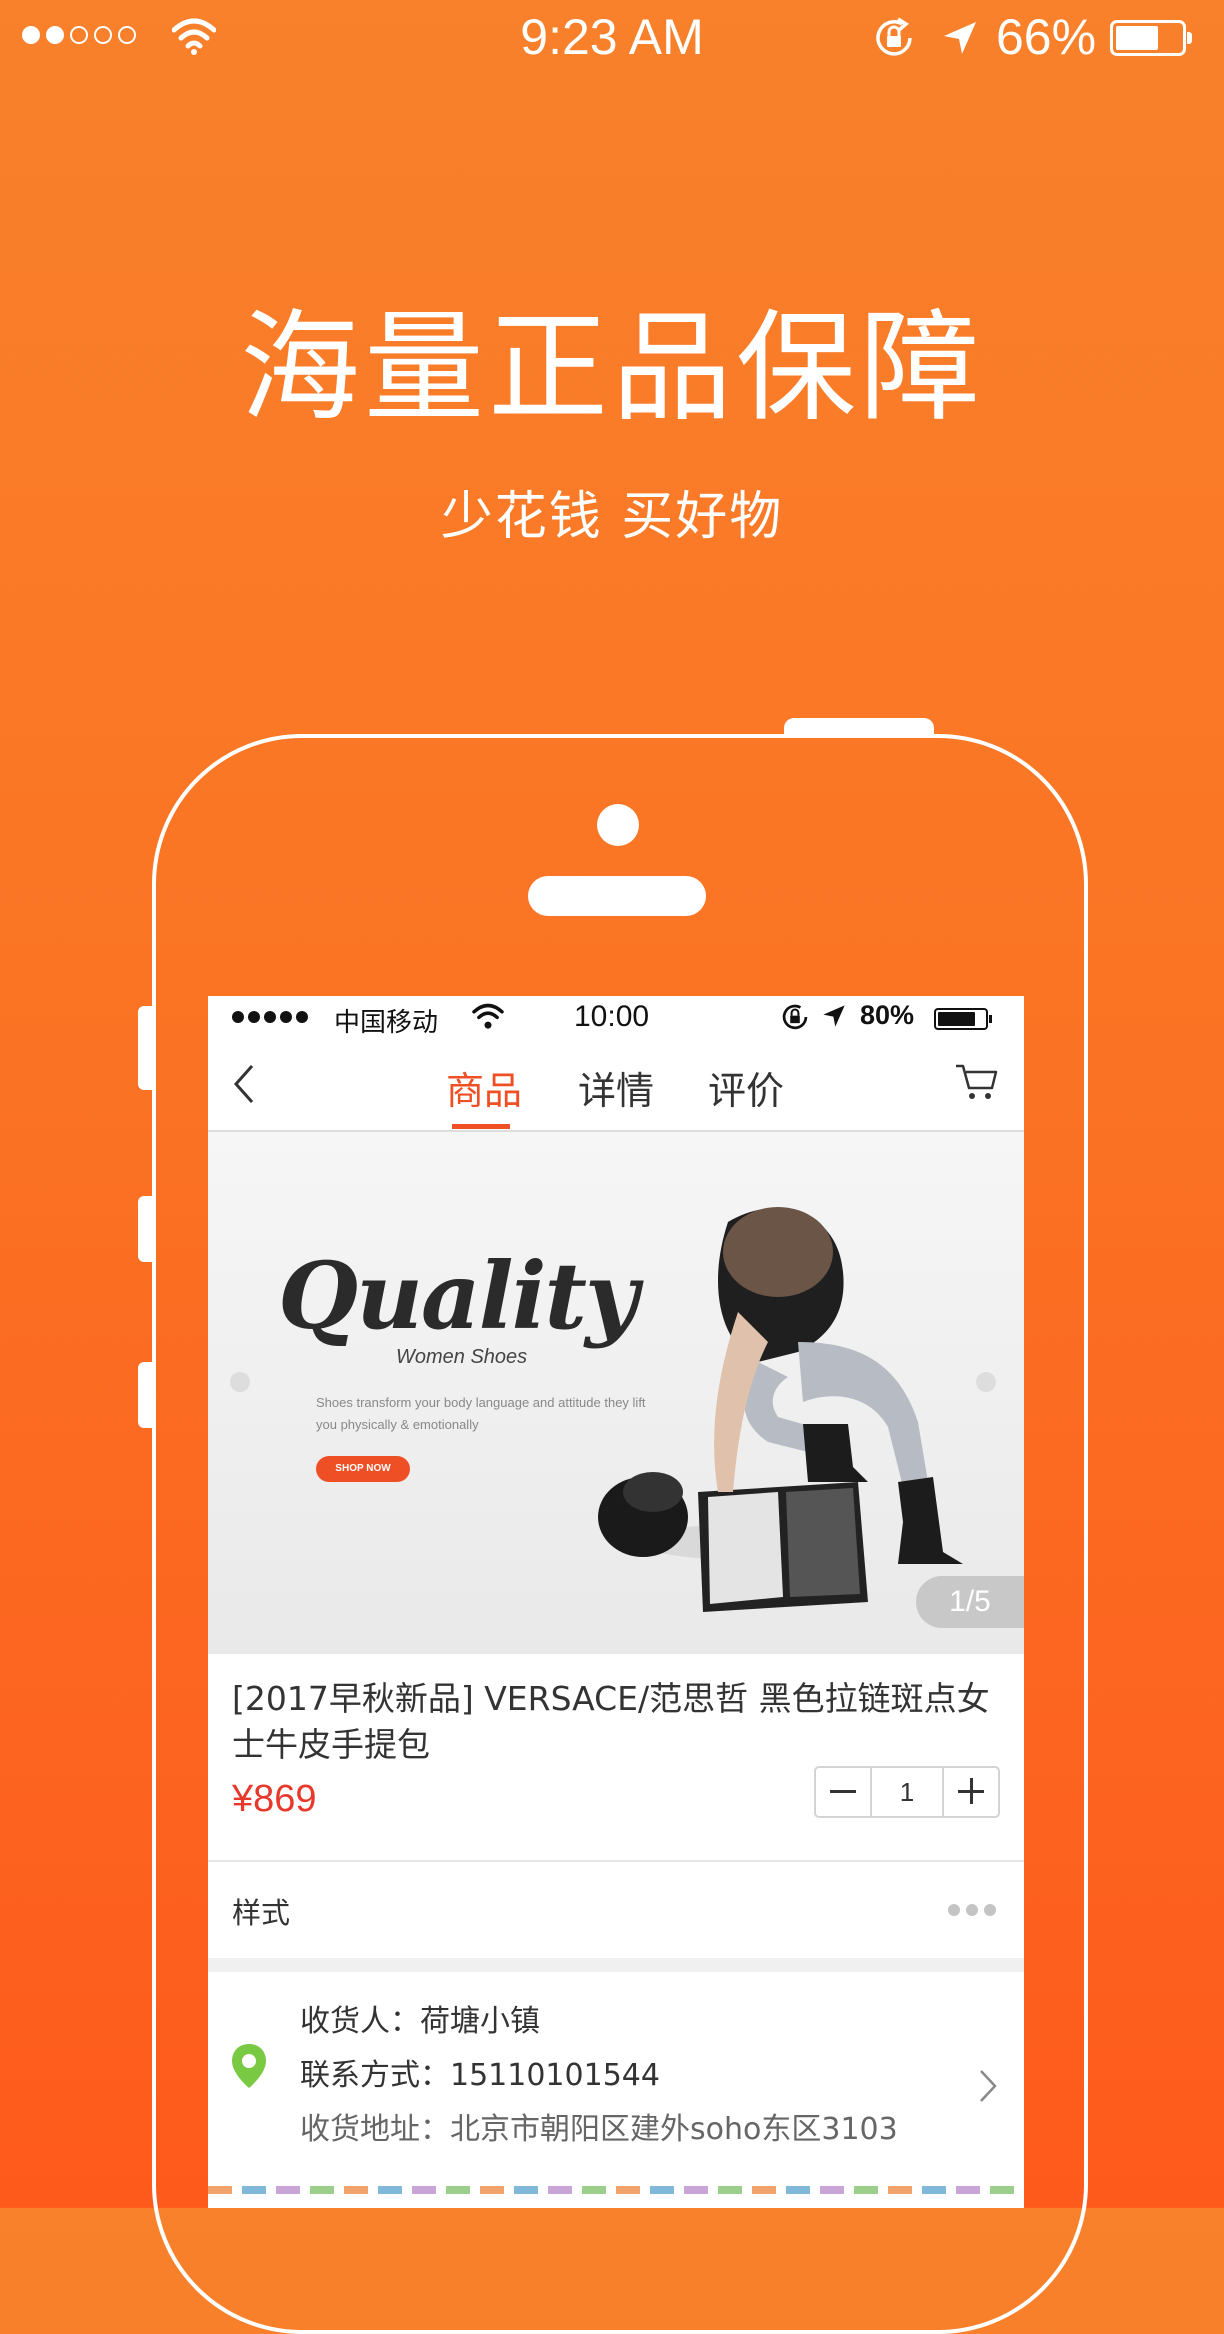 The height and width of the screenshot is (2334, 1224). Describe the element at coordinates (386, 1023) in the screenshot. I see `carrier-name: 中国移动` at that location.